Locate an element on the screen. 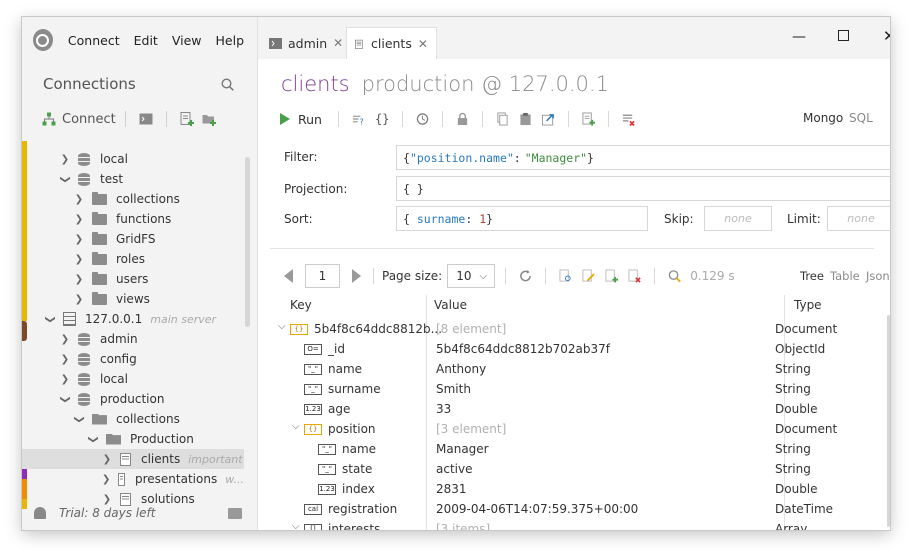 This screenshot has width=910, height=560. filter-input: {"position.name": "Manager"} is located at coordinates (643, 157).